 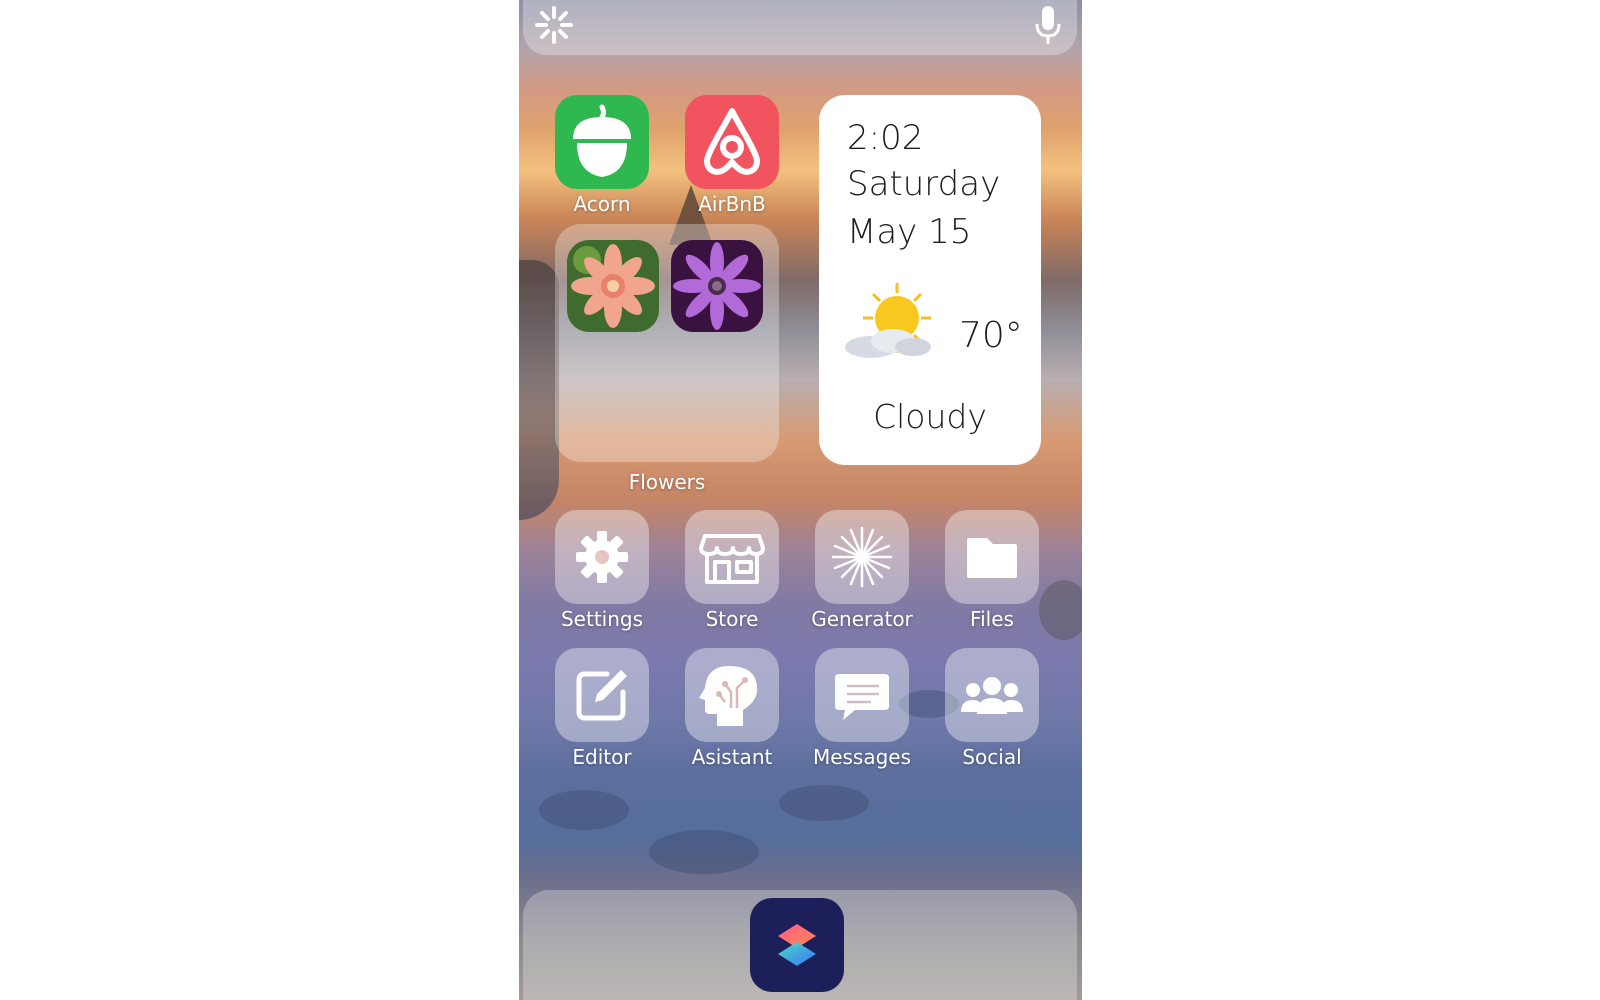 I want to click on microphone-icon, so click(x=1048, y=26).